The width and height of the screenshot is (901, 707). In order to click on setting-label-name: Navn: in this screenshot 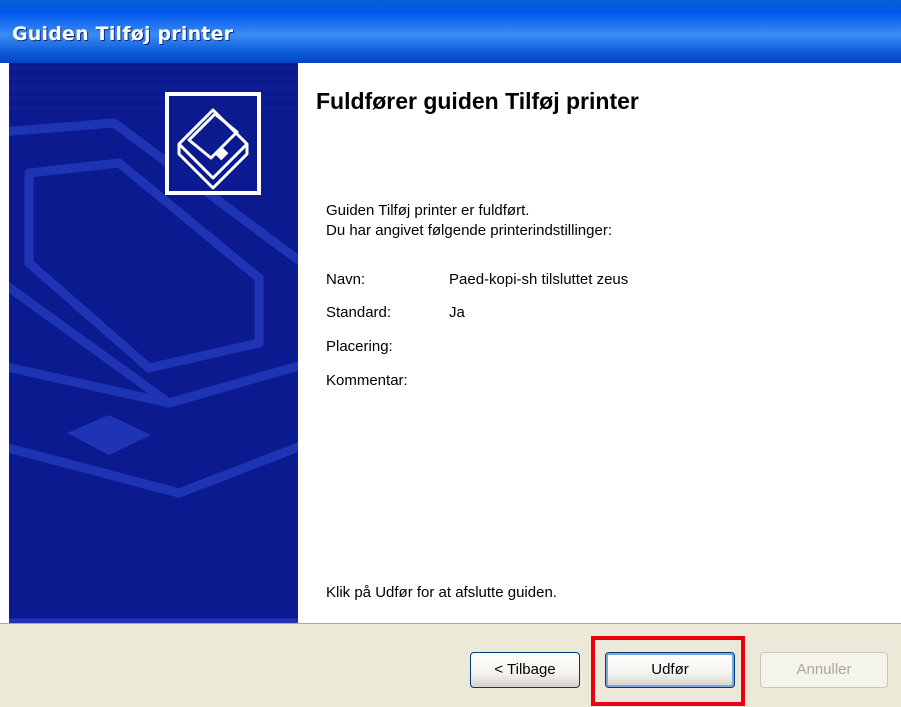, I will do `click(346, 279)`.